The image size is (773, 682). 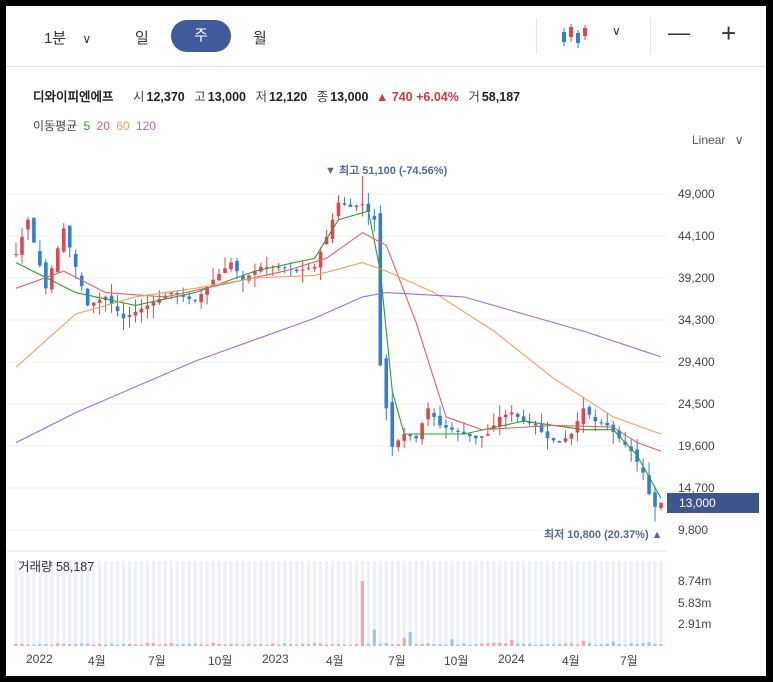 What do you see at coordinates (695, 602) in the screenshot?
I see `volume-tick-label: 5.83m` at bounding box center [695, 602].